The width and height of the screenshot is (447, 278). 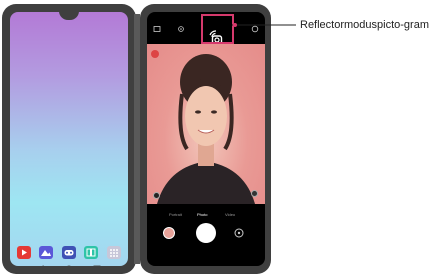 What do you see at coordinates (230, 214) in the screenshot?
I see `mode-video: Video` at bounding box center [230, 214].